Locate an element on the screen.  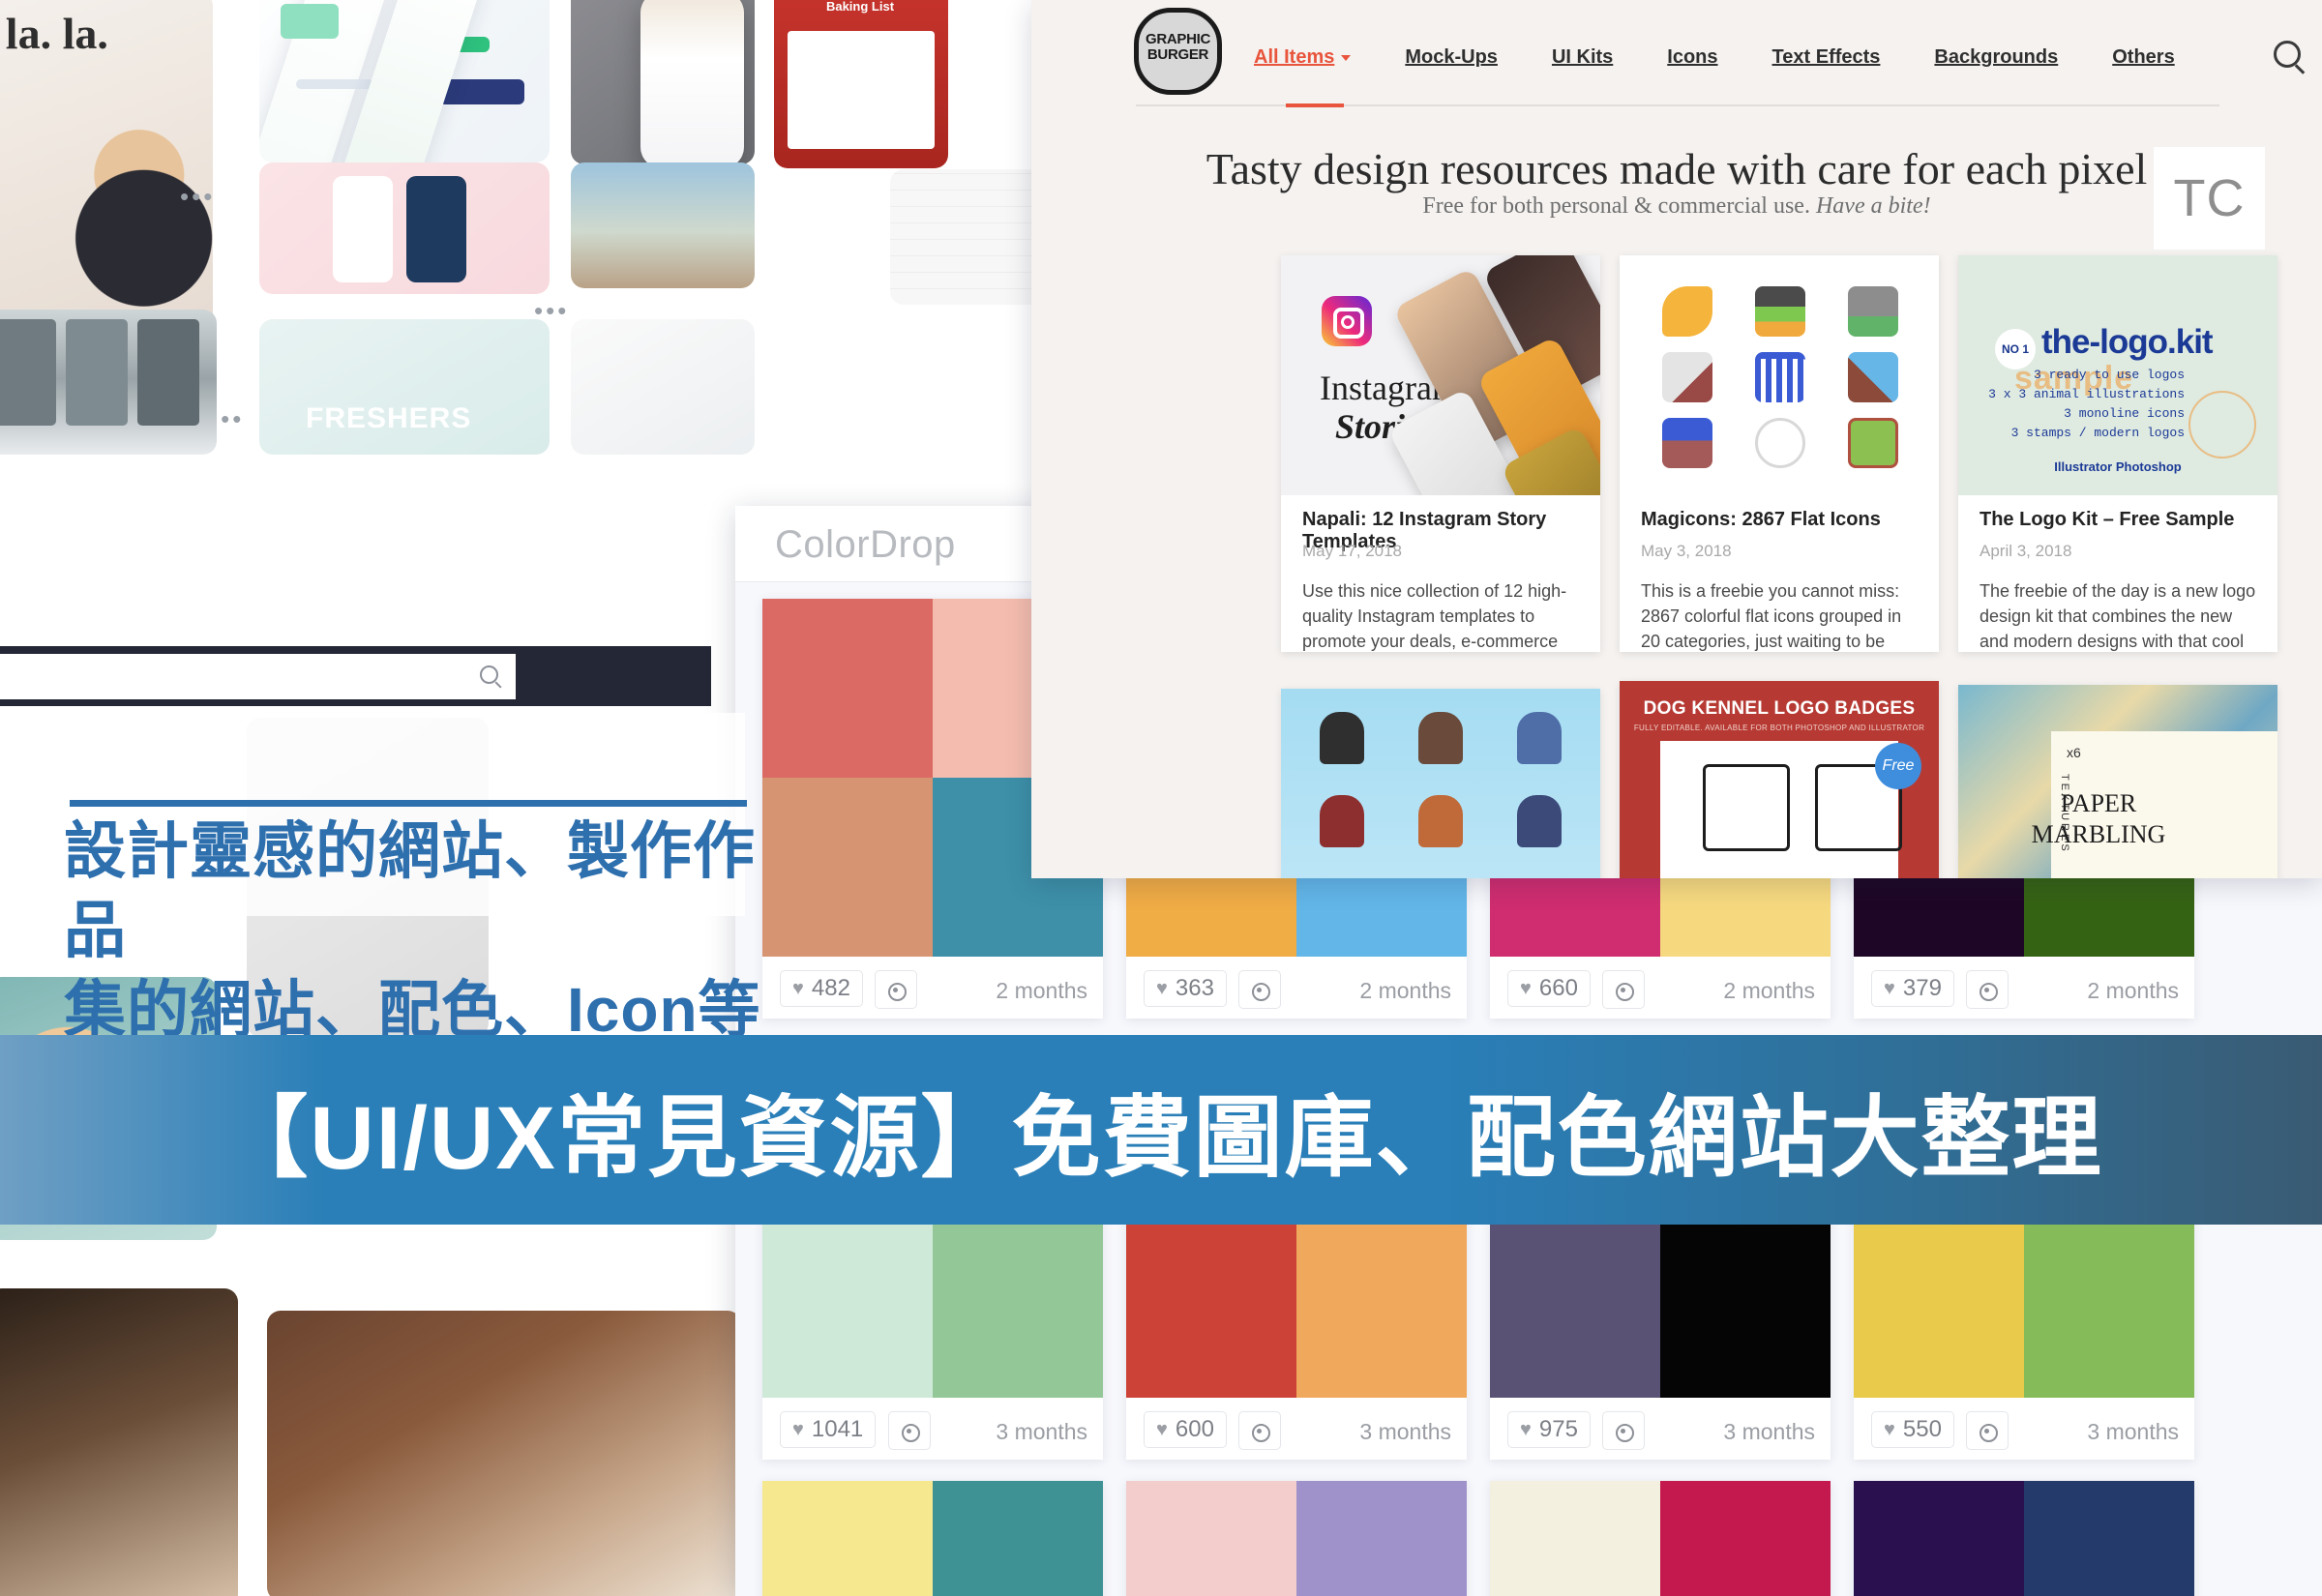
graphicburger-logo-line1: GRAPHIC is located at coordinates (1178, 39).